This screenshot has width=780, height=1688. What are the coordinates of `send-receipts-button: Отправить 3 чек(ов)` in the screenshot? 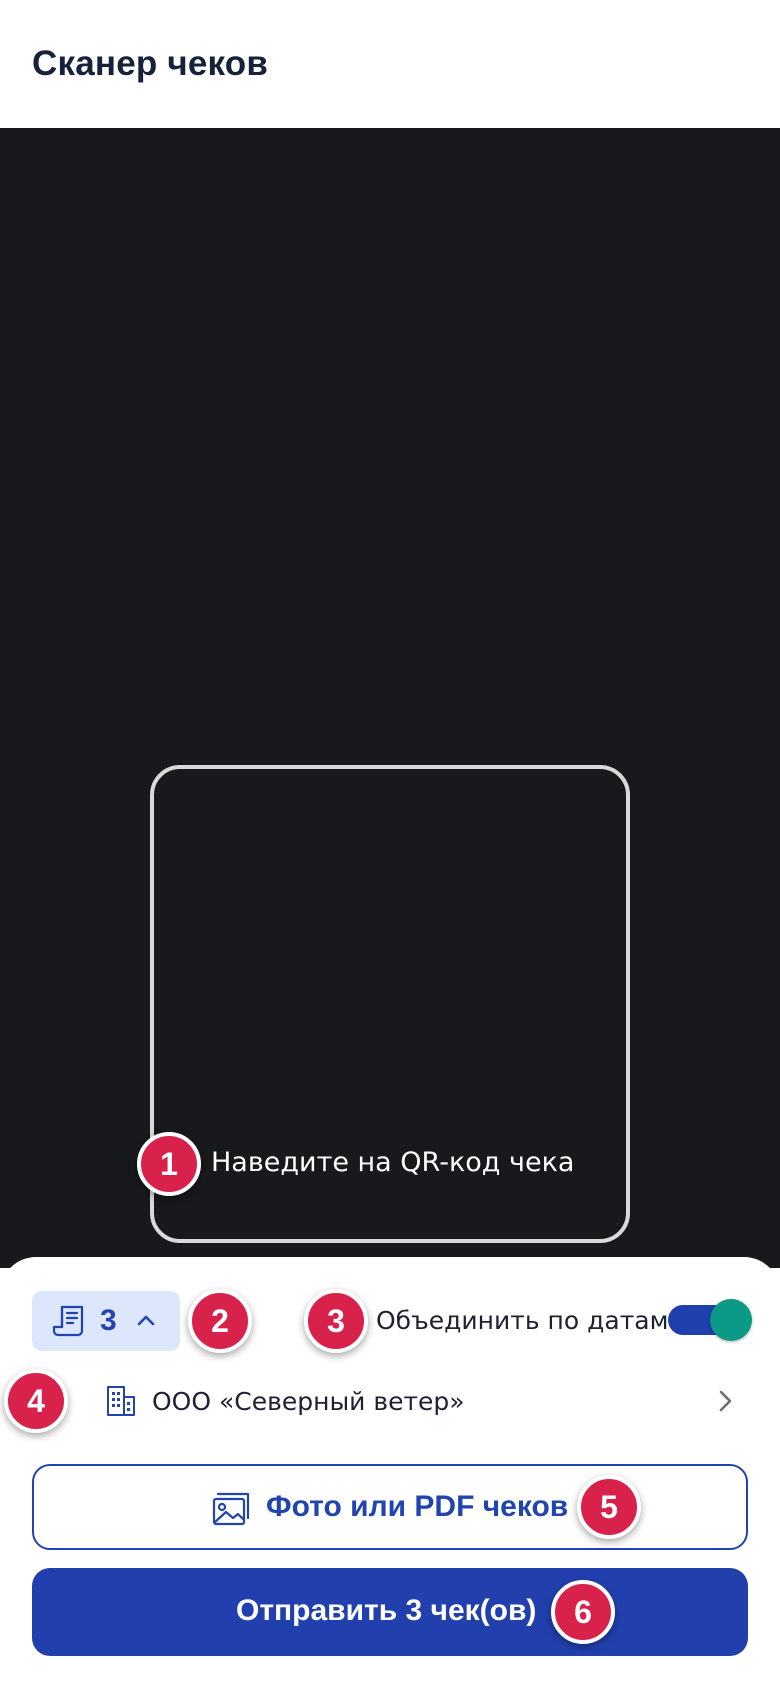 It's located at (390, 1612).